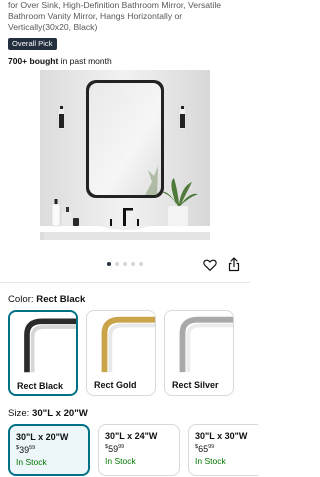 Image resolution: width=320 pixels, height=477 pixels. I want to click on size-option-price: $3959, so click(26, 450).